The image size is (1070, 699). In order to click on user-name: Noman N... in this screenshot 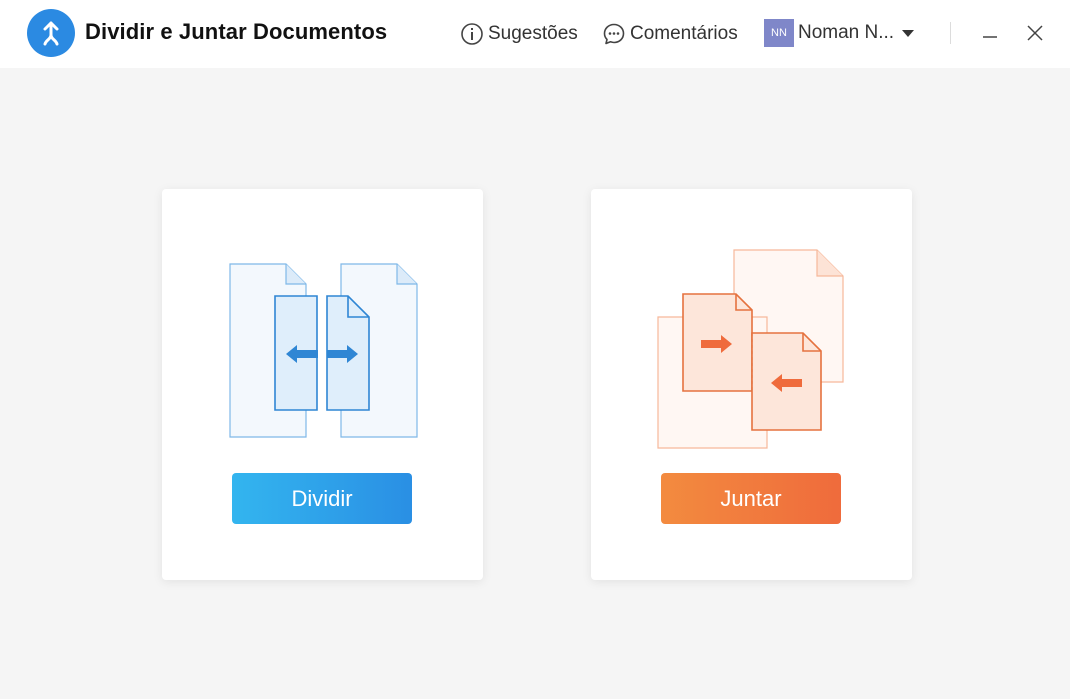, I will do `click(846, 32)`.